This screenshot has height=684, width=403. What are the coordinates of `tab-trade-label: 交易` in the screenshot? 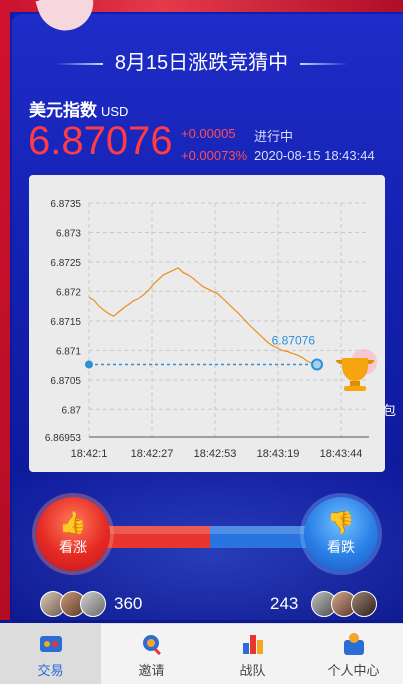 It's located at (50, 670).